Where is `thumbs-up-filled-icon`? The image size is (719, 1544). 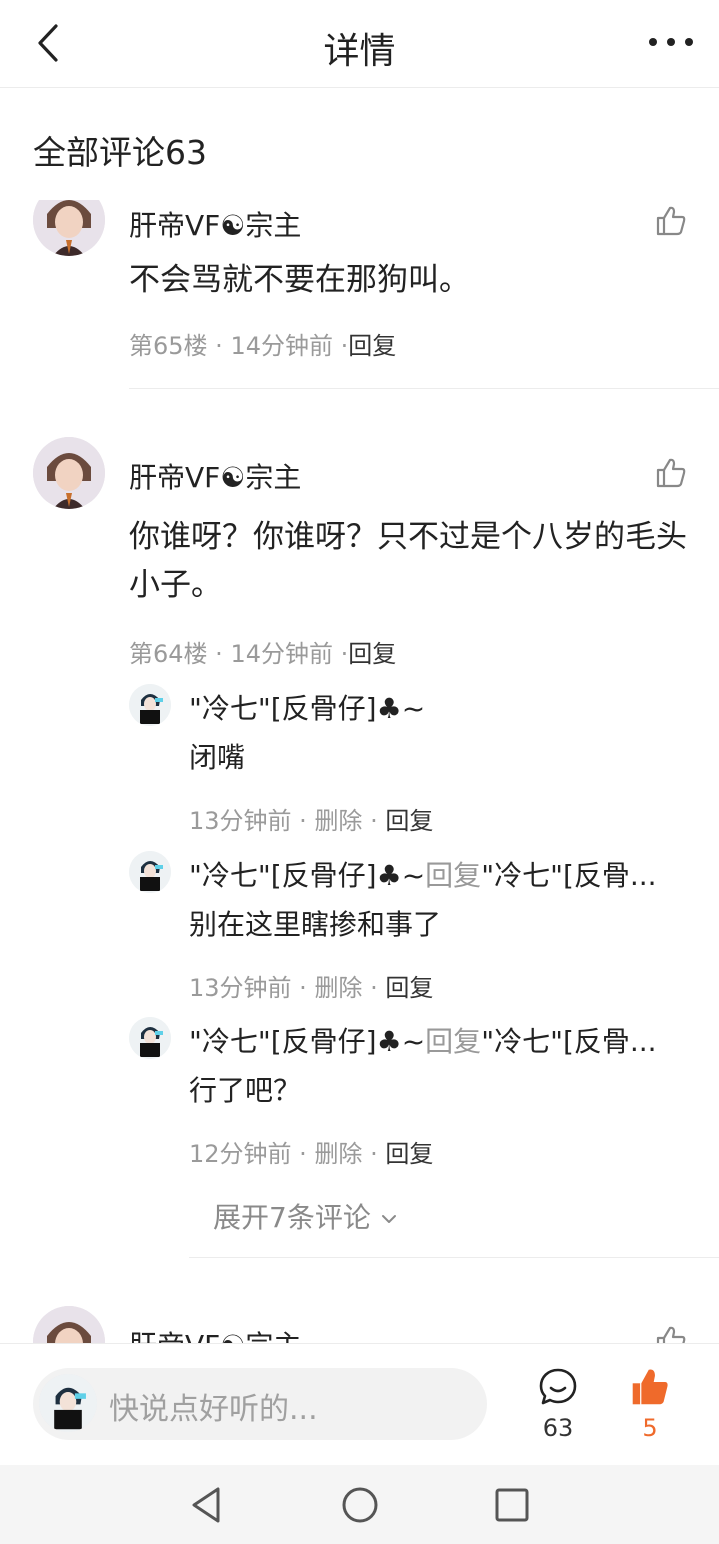 thumbs-up-filled-icon is located at coordinates (650, 1387).